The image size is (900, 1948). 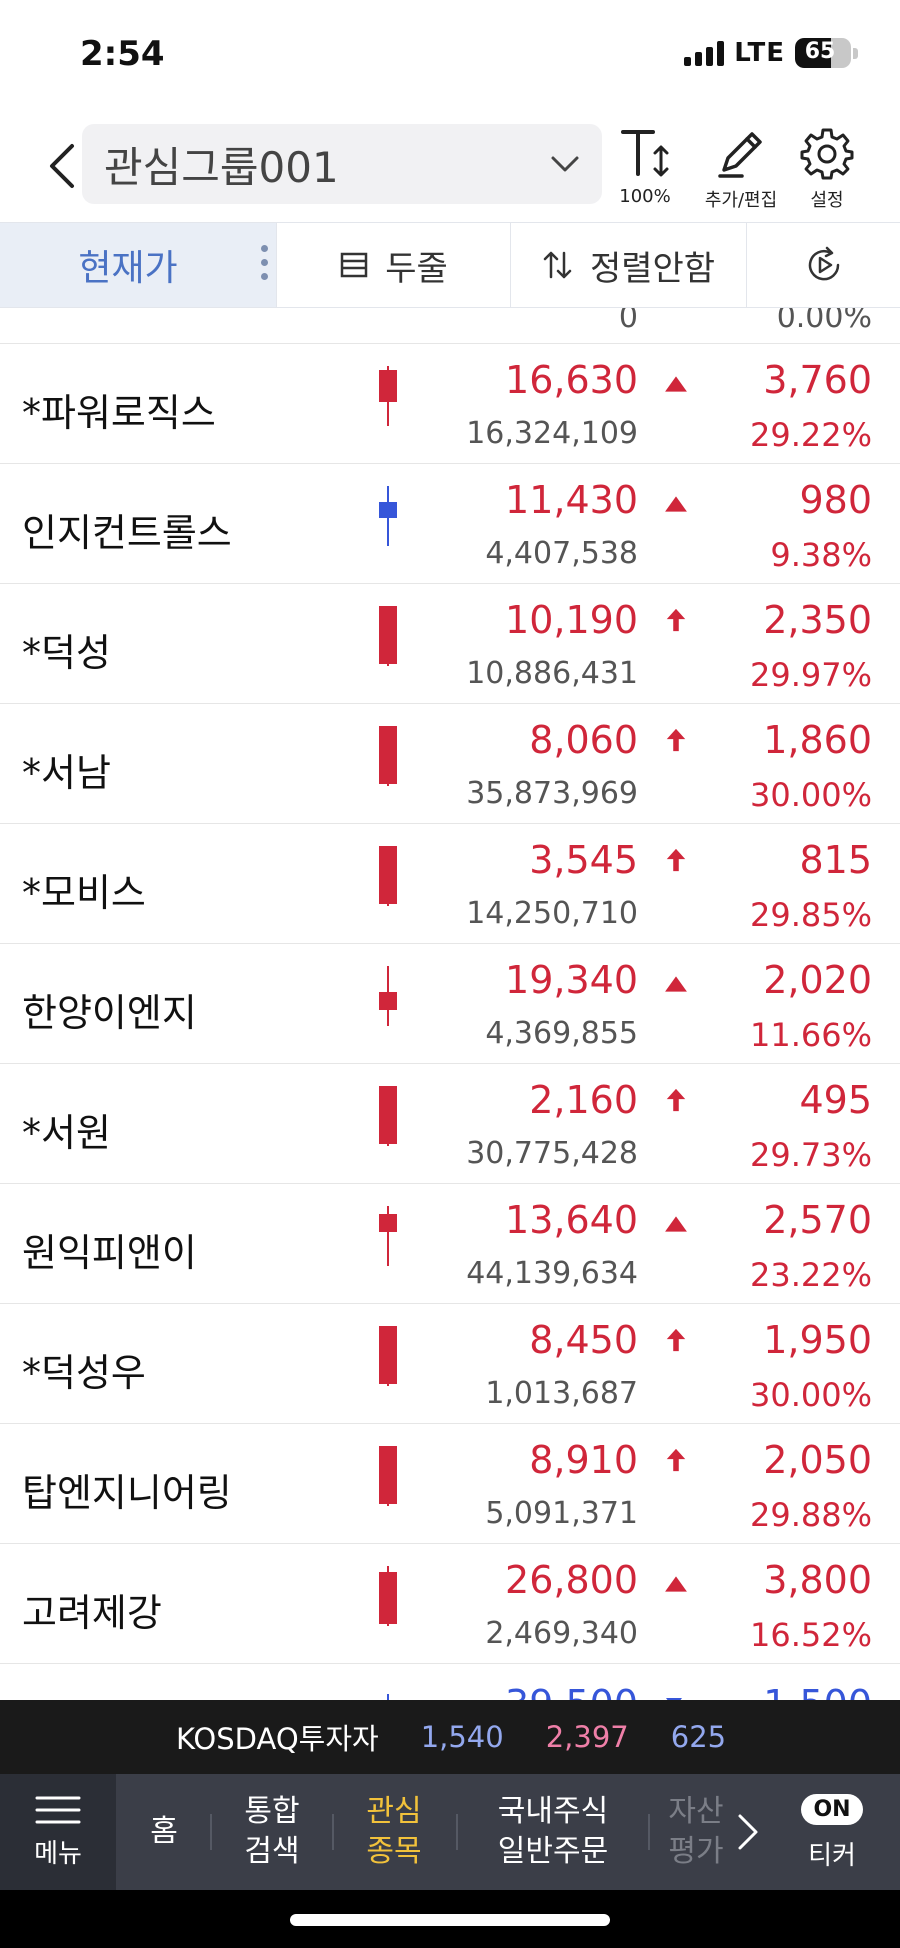 I want to click on chevron-left-icon, so click(x=62, y=166).